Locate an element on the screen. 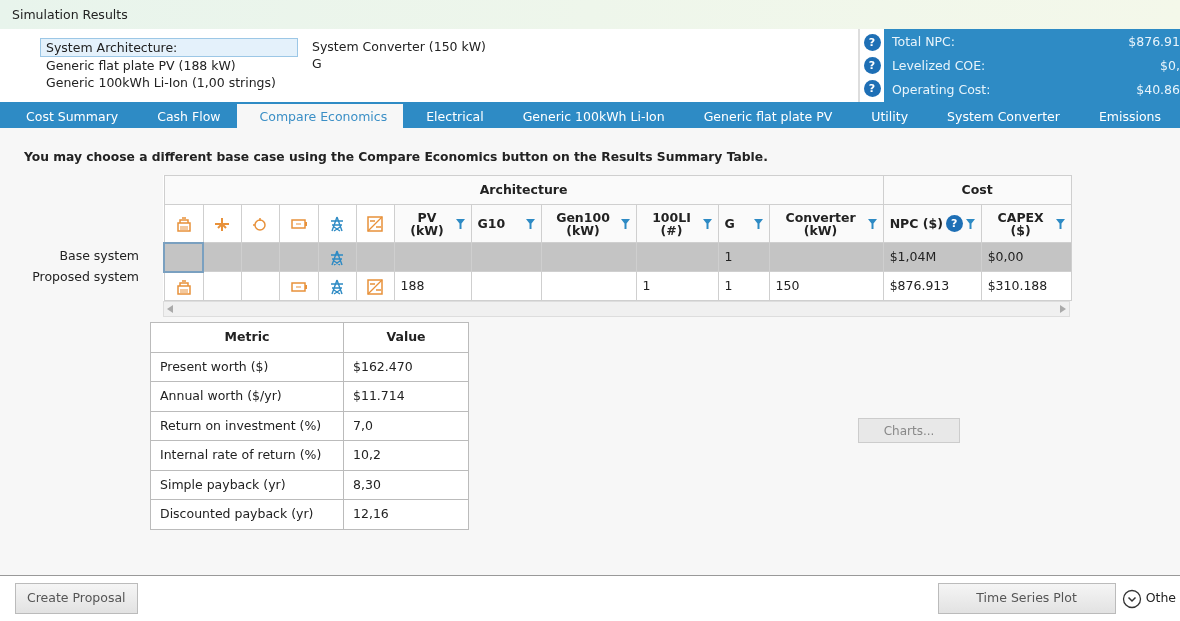 Image resolution: width=1180 pixels, height=621 pixels. table-cell: 8,30 is located at coordinates (406, 485).